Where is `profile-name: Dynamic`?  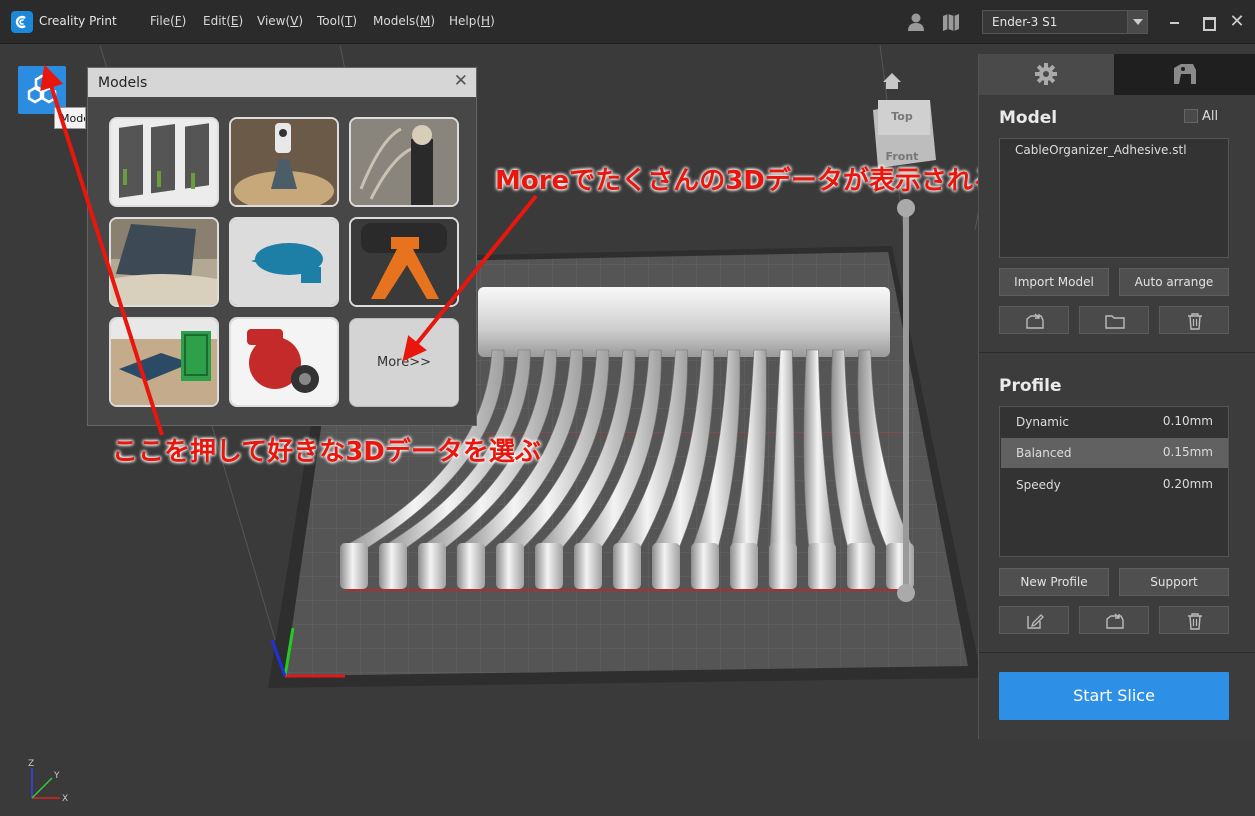
profile-name: Dynamic is located at coordinates (1042, 422).